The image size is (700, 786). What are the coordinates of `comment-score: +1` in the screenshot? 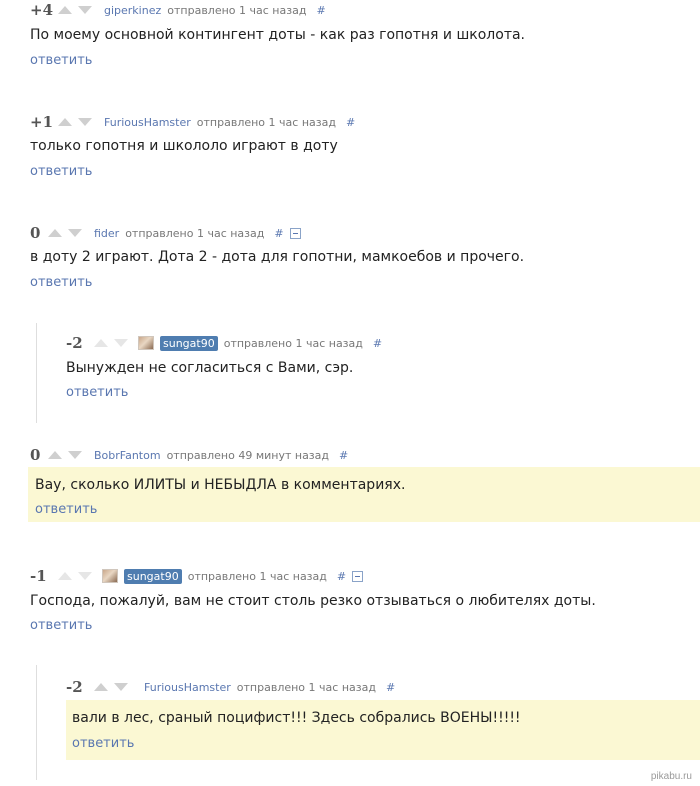 It's located at (42, 122).